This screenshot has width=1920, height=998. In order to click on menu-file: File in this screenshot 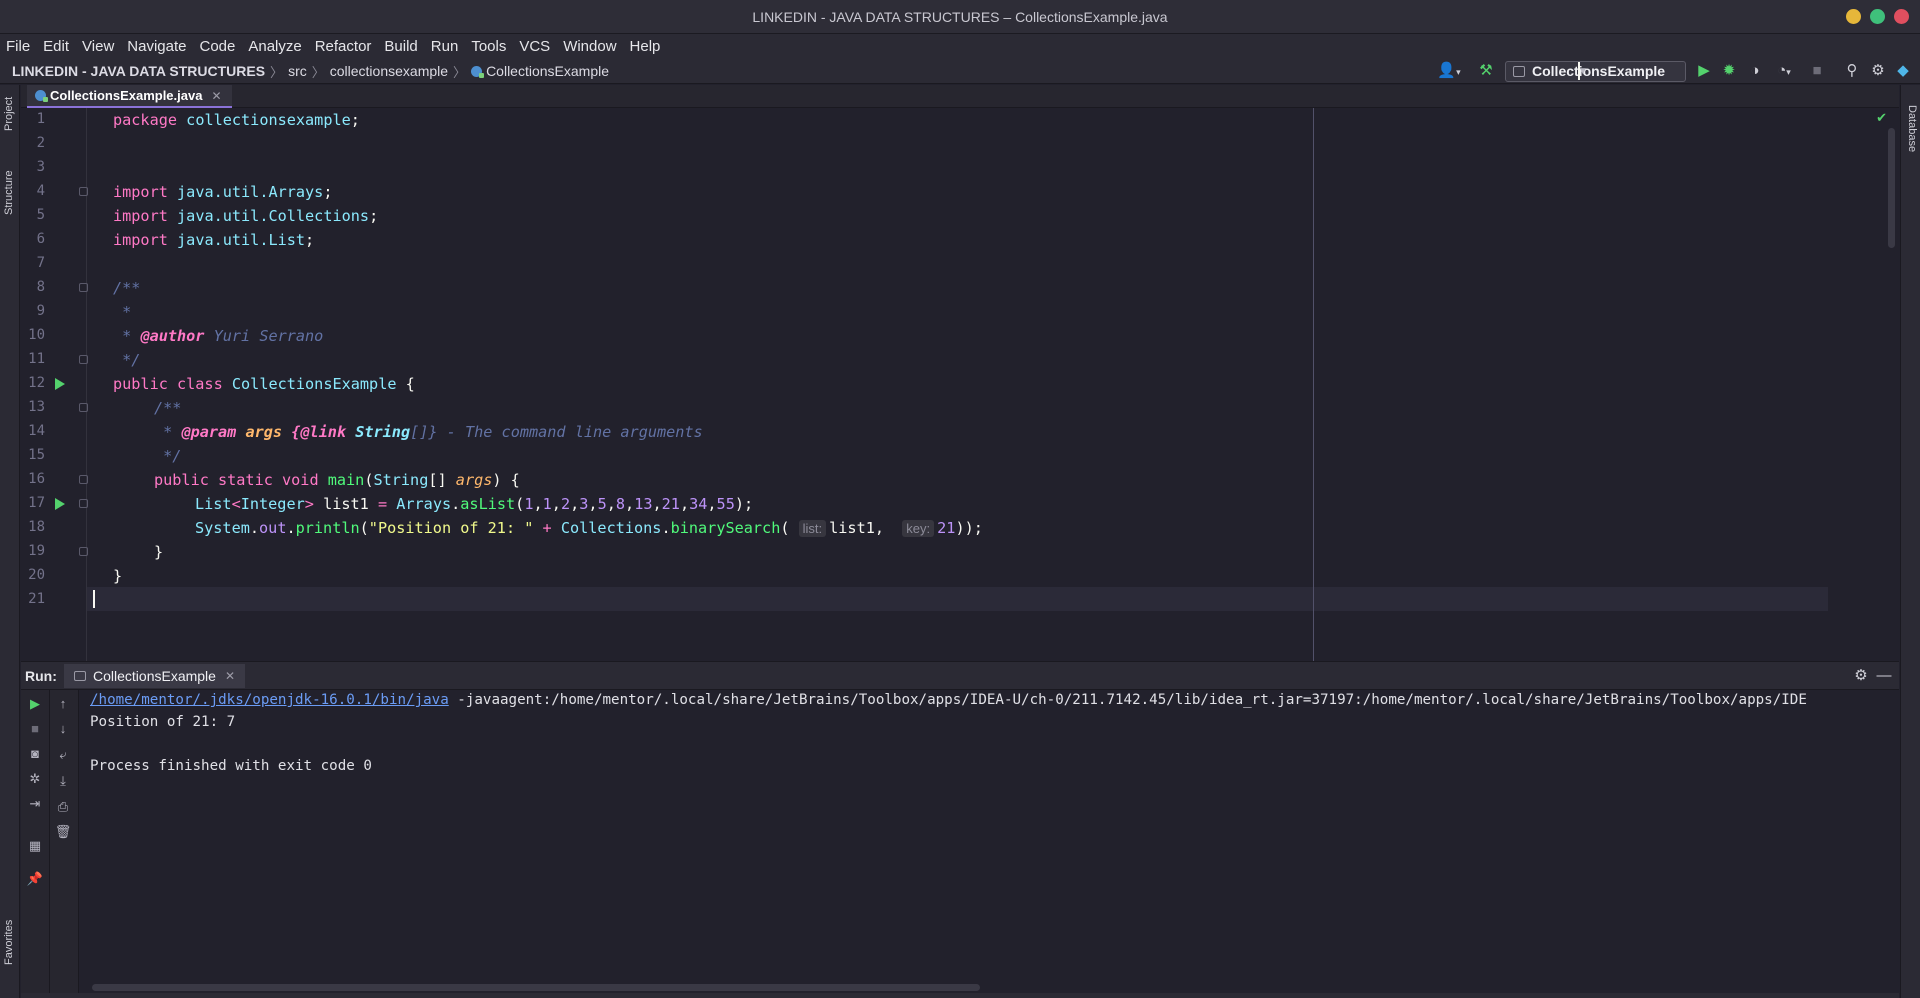, I will do `click(18, 46)`.